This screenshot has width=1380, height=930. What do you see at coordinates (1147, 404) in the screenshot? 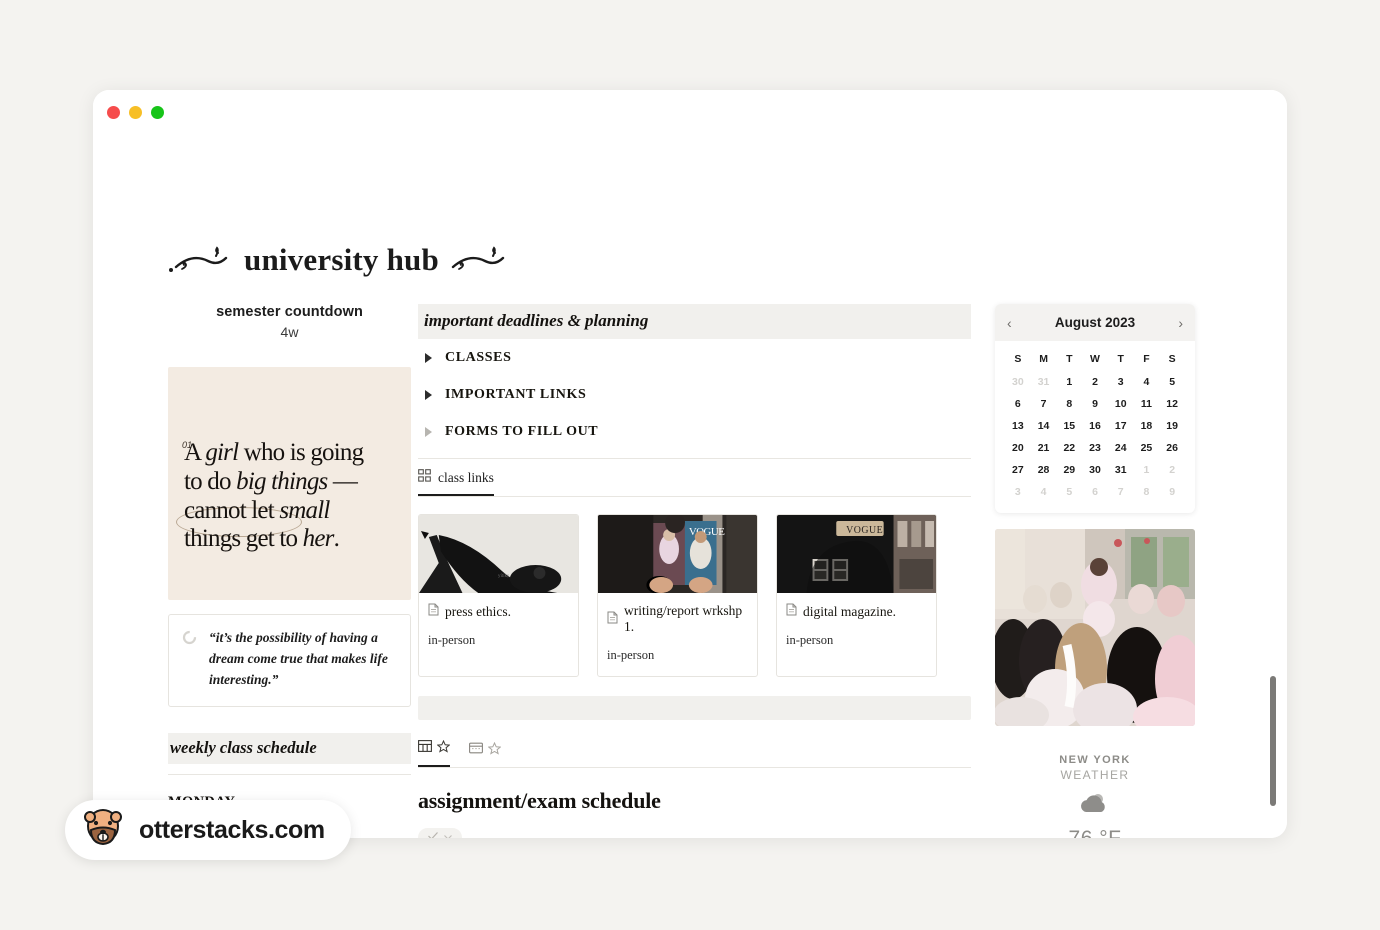
I see `calendar-day: 11` at bounding box center [1147, 404].